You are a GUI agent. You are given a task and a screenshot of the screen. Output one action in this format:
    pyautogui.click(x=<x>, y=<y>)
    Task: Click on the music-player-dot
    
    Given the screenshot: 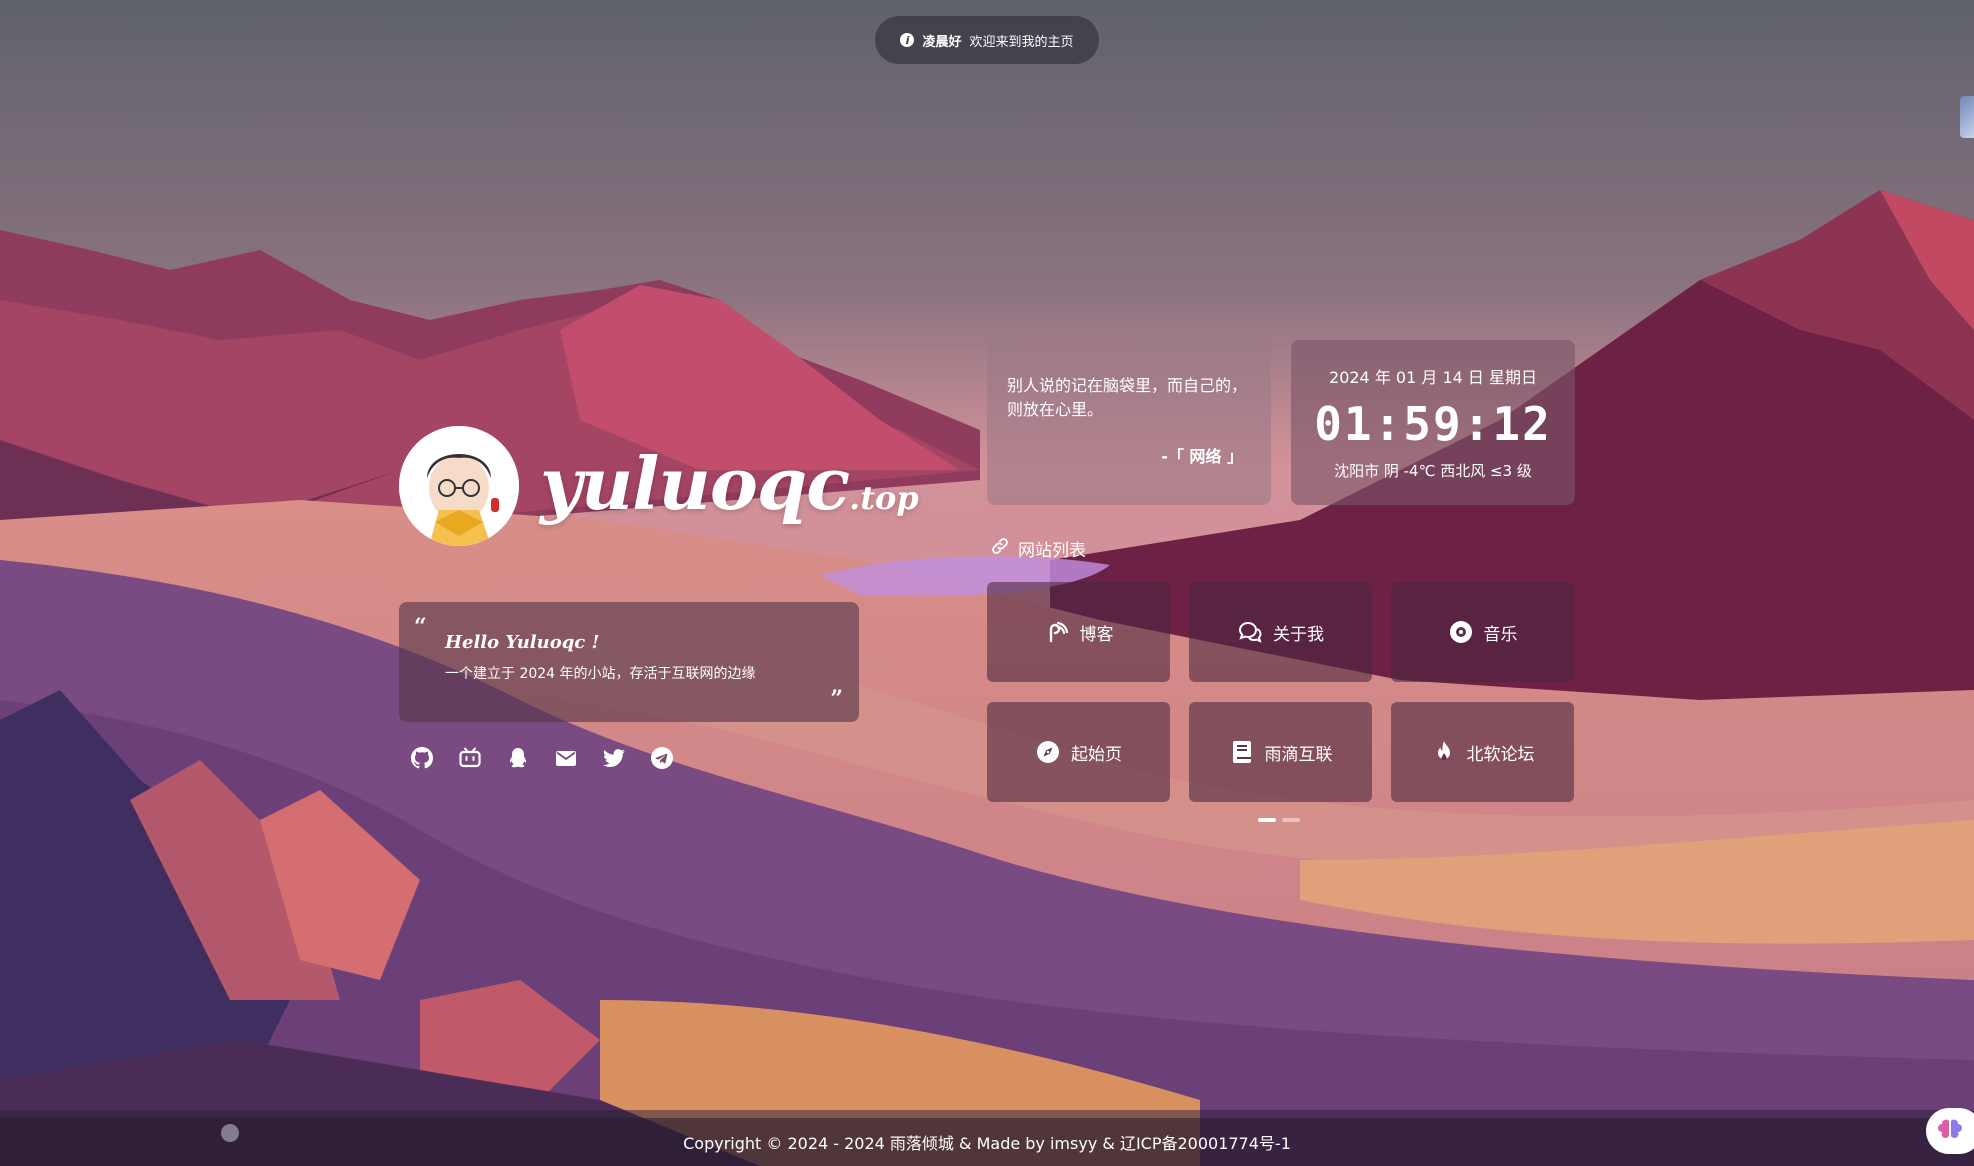 What is the action you would take?
    pyautogui.click(x=230, y=1133)
    